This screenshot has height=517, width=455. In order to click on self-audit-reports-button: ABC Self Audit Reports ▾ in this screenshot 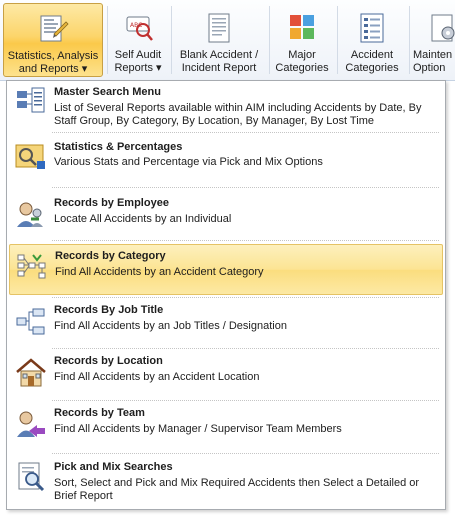, I will do `click(138, 40)`.